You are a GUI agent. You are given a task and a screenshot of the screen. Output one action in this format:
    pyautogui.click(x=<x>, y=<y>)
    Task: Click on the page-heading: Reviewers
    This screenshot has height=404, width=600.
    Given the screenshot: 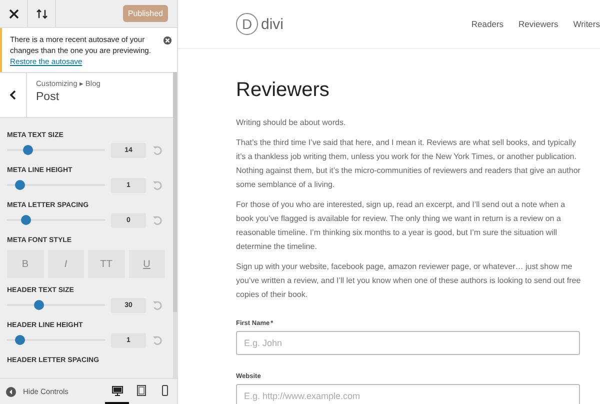 What is the action you would take?
    pyautogui.click(x=283, y=90)
    